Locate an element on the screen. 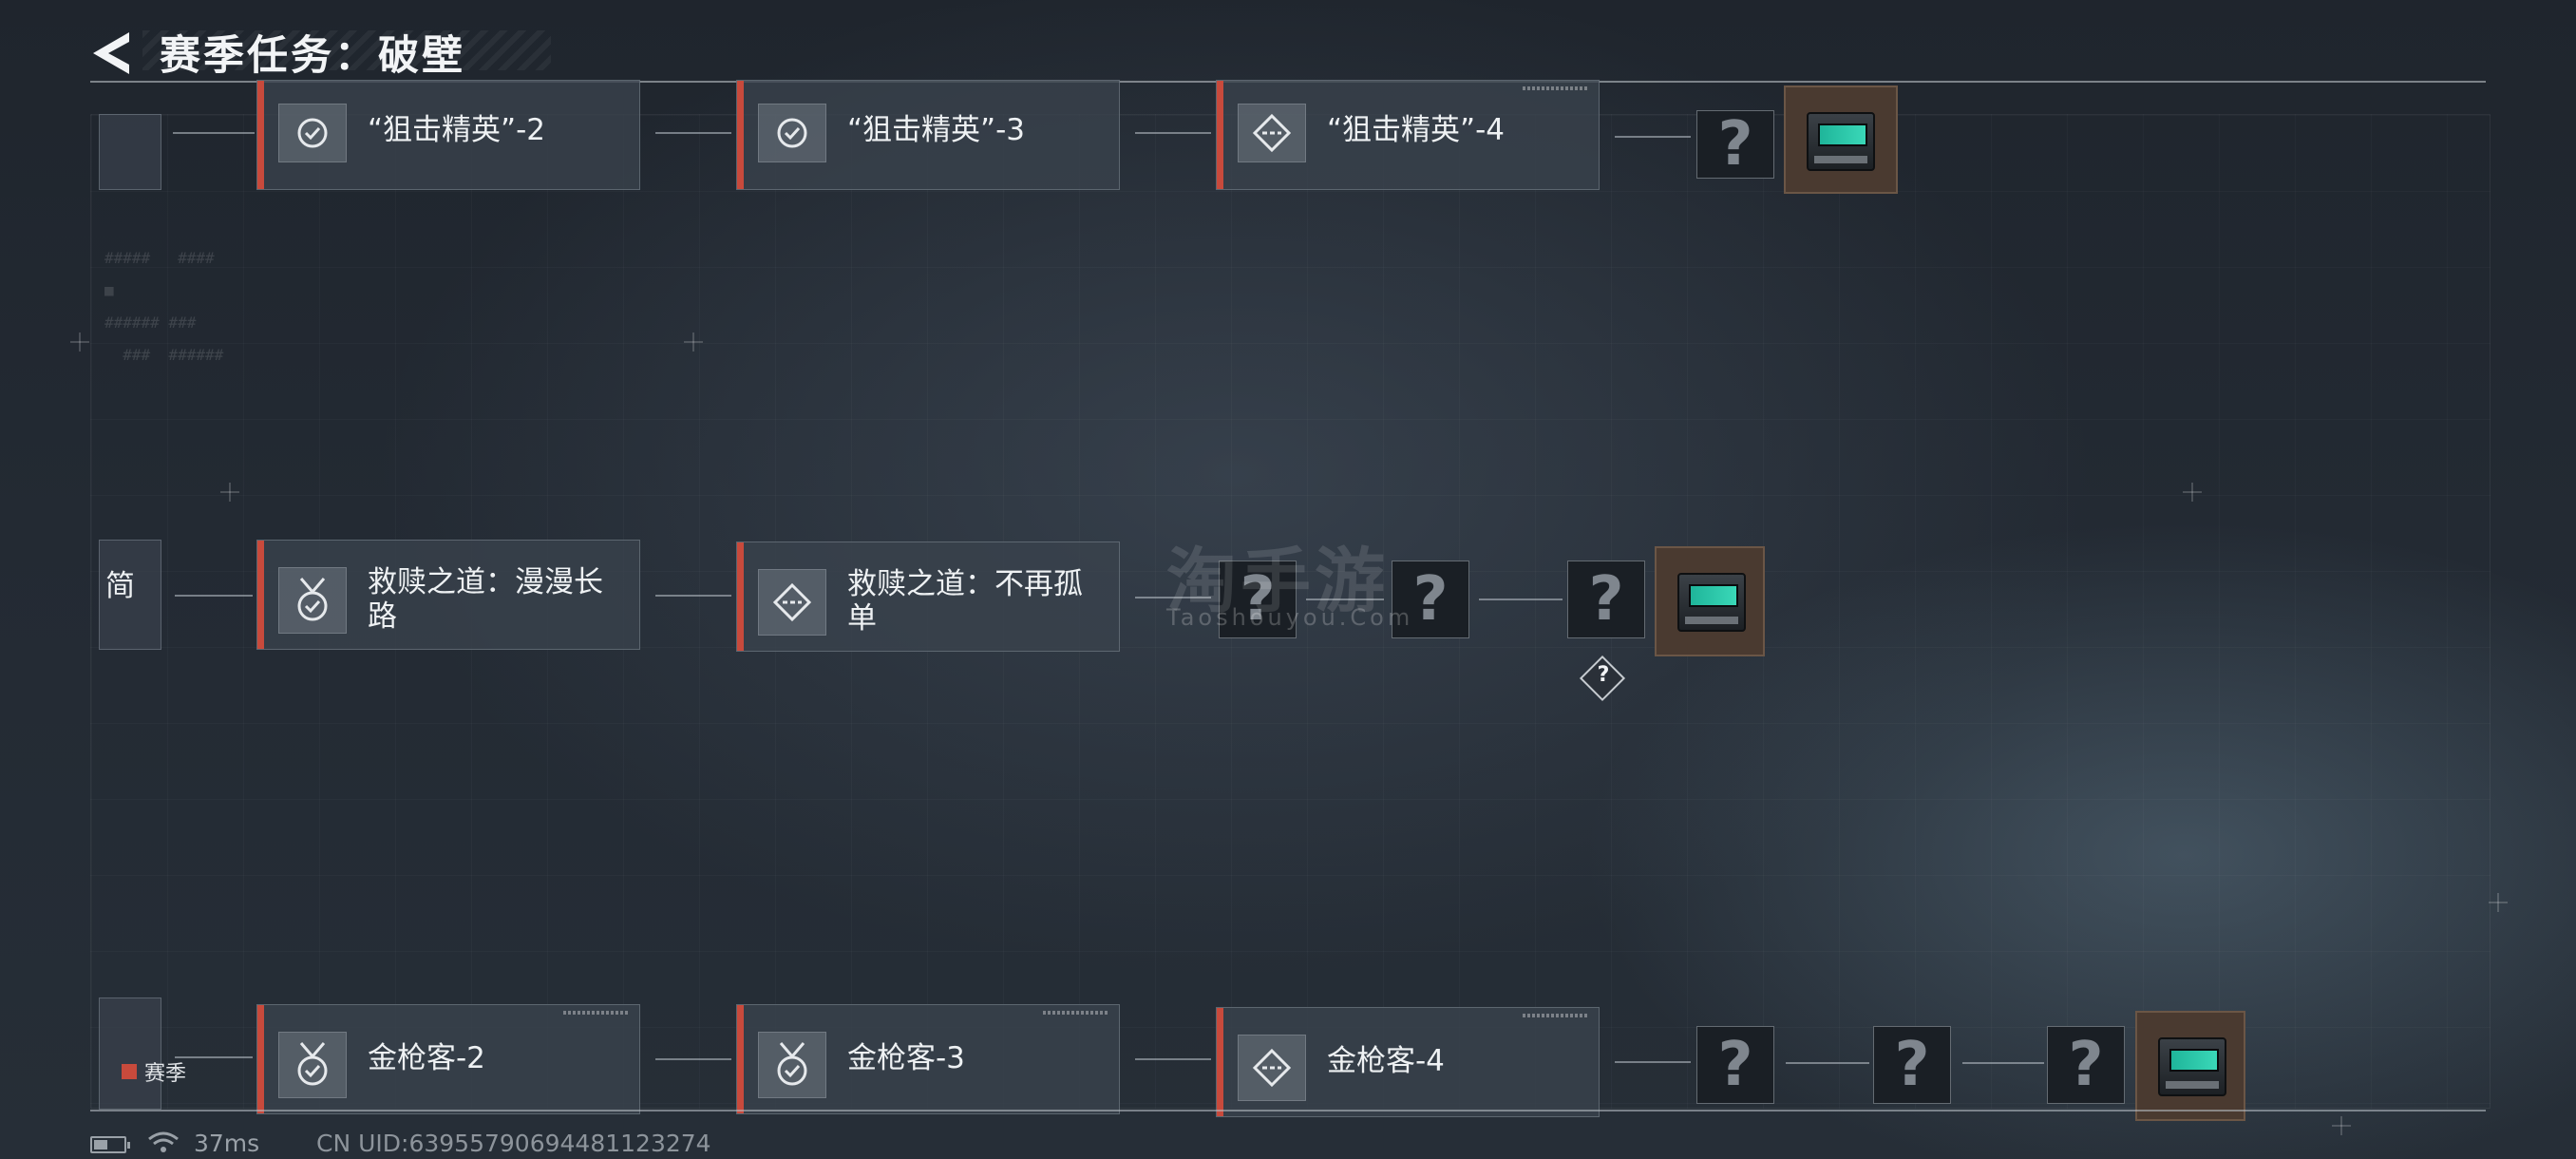 This screenshot has width=2576, height=1159. page-title: 赛季任务：破壁 is located at coordinates (312, 56).